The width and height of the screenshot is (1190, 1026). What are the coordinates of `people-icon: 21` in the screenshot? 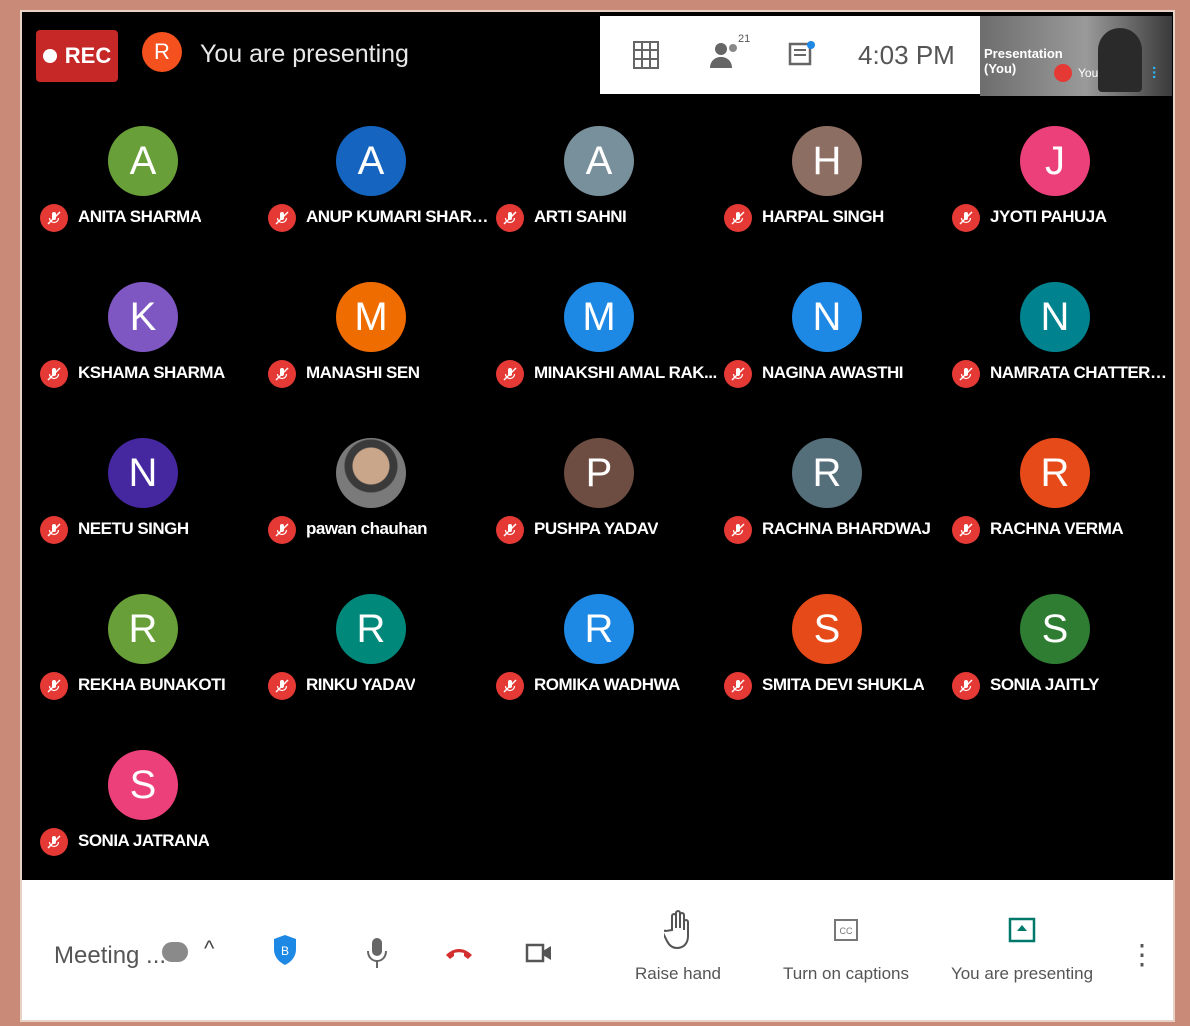 It's located at (729, 53).